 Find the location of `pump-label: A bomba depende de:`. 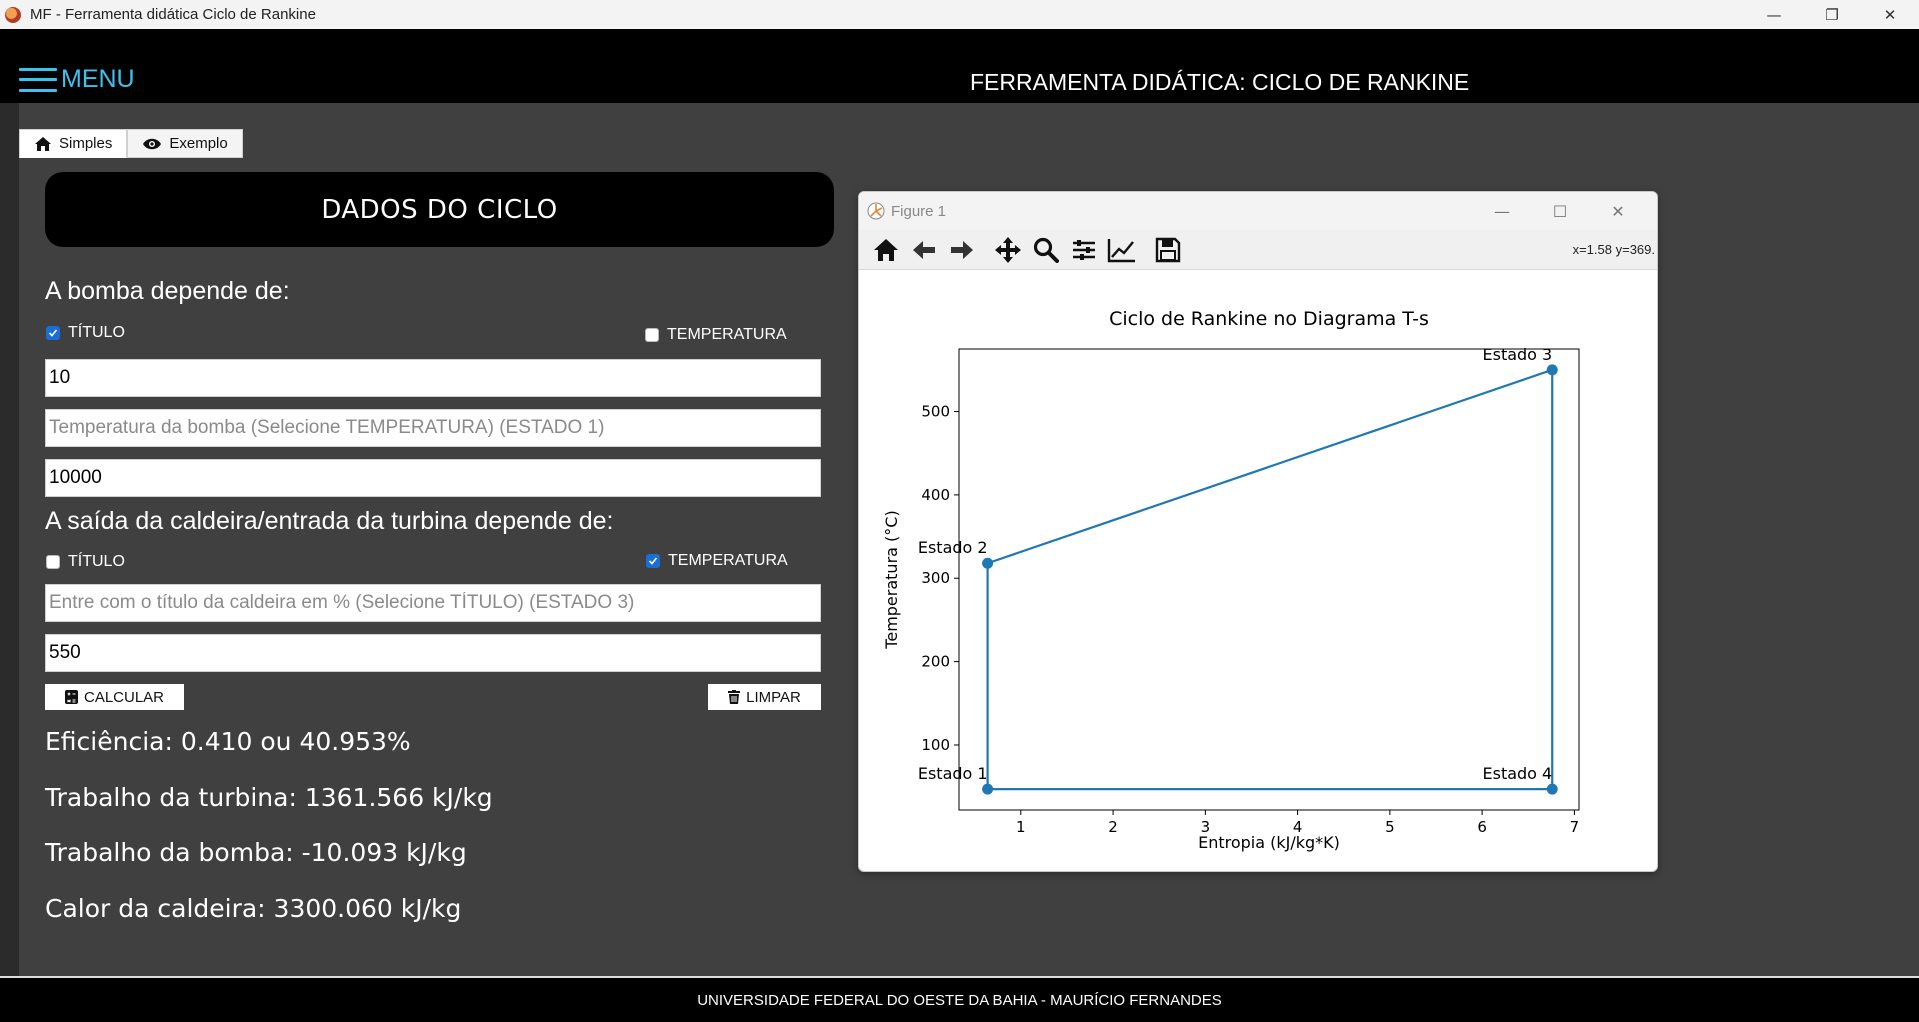

pump-label: A bomba depende de: is located at coordinates (167, 291).